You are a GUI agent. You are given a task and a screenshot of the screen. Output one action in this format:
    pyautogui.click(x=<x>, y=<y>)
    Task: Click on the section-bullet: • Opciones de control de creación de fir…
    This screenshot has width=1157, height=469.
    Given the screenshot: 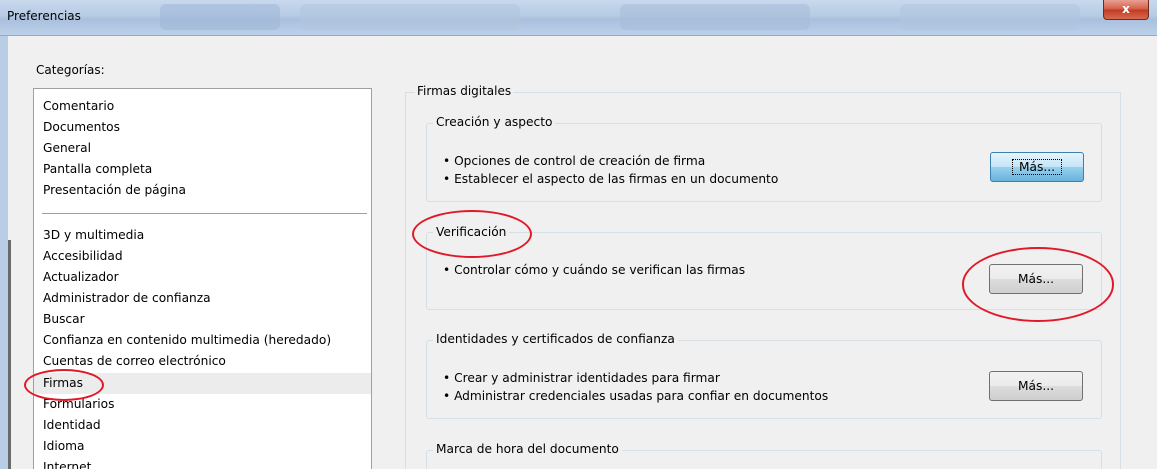 What is the action you would take?
    pyautogui.click(x=574, y=161)
    